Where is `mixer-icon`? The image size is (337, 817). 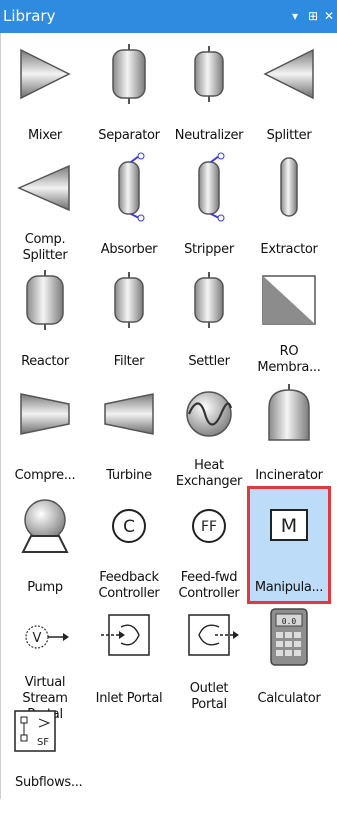
mixer-icon is located at coordinates (45, 73).